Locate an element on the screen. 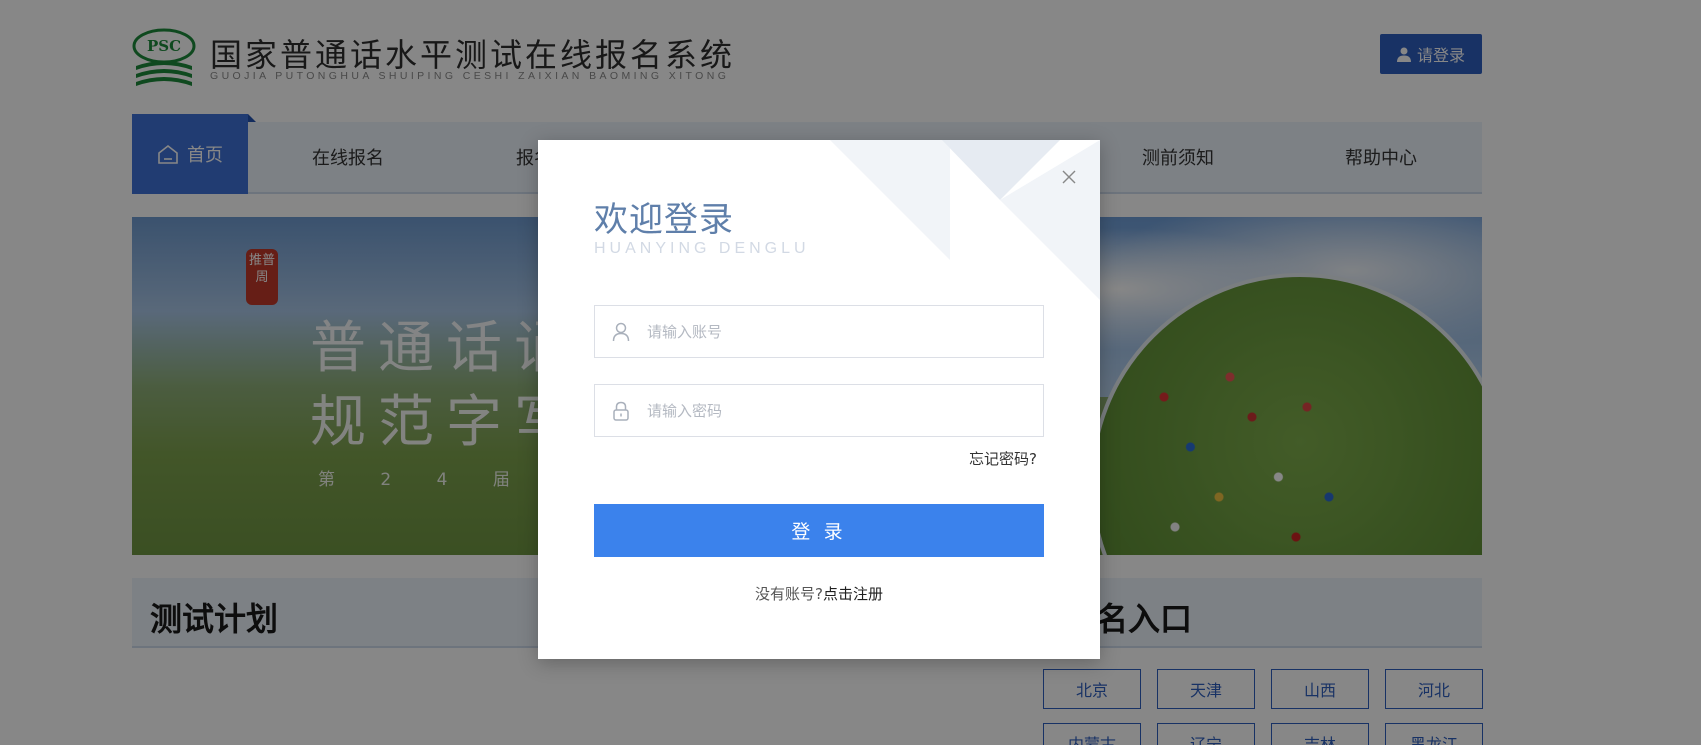 The image size is (1701, 745). account-field is located at coordinates (819, 331).